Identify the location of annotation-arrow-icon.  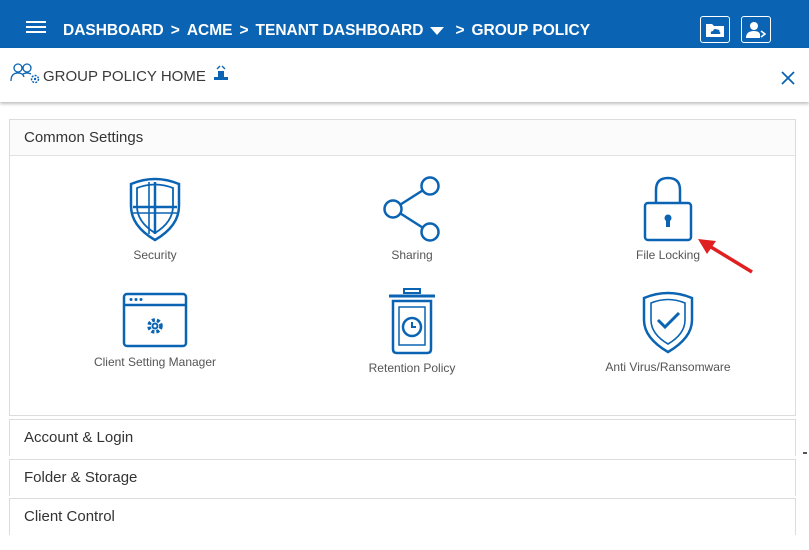
(725, 256).